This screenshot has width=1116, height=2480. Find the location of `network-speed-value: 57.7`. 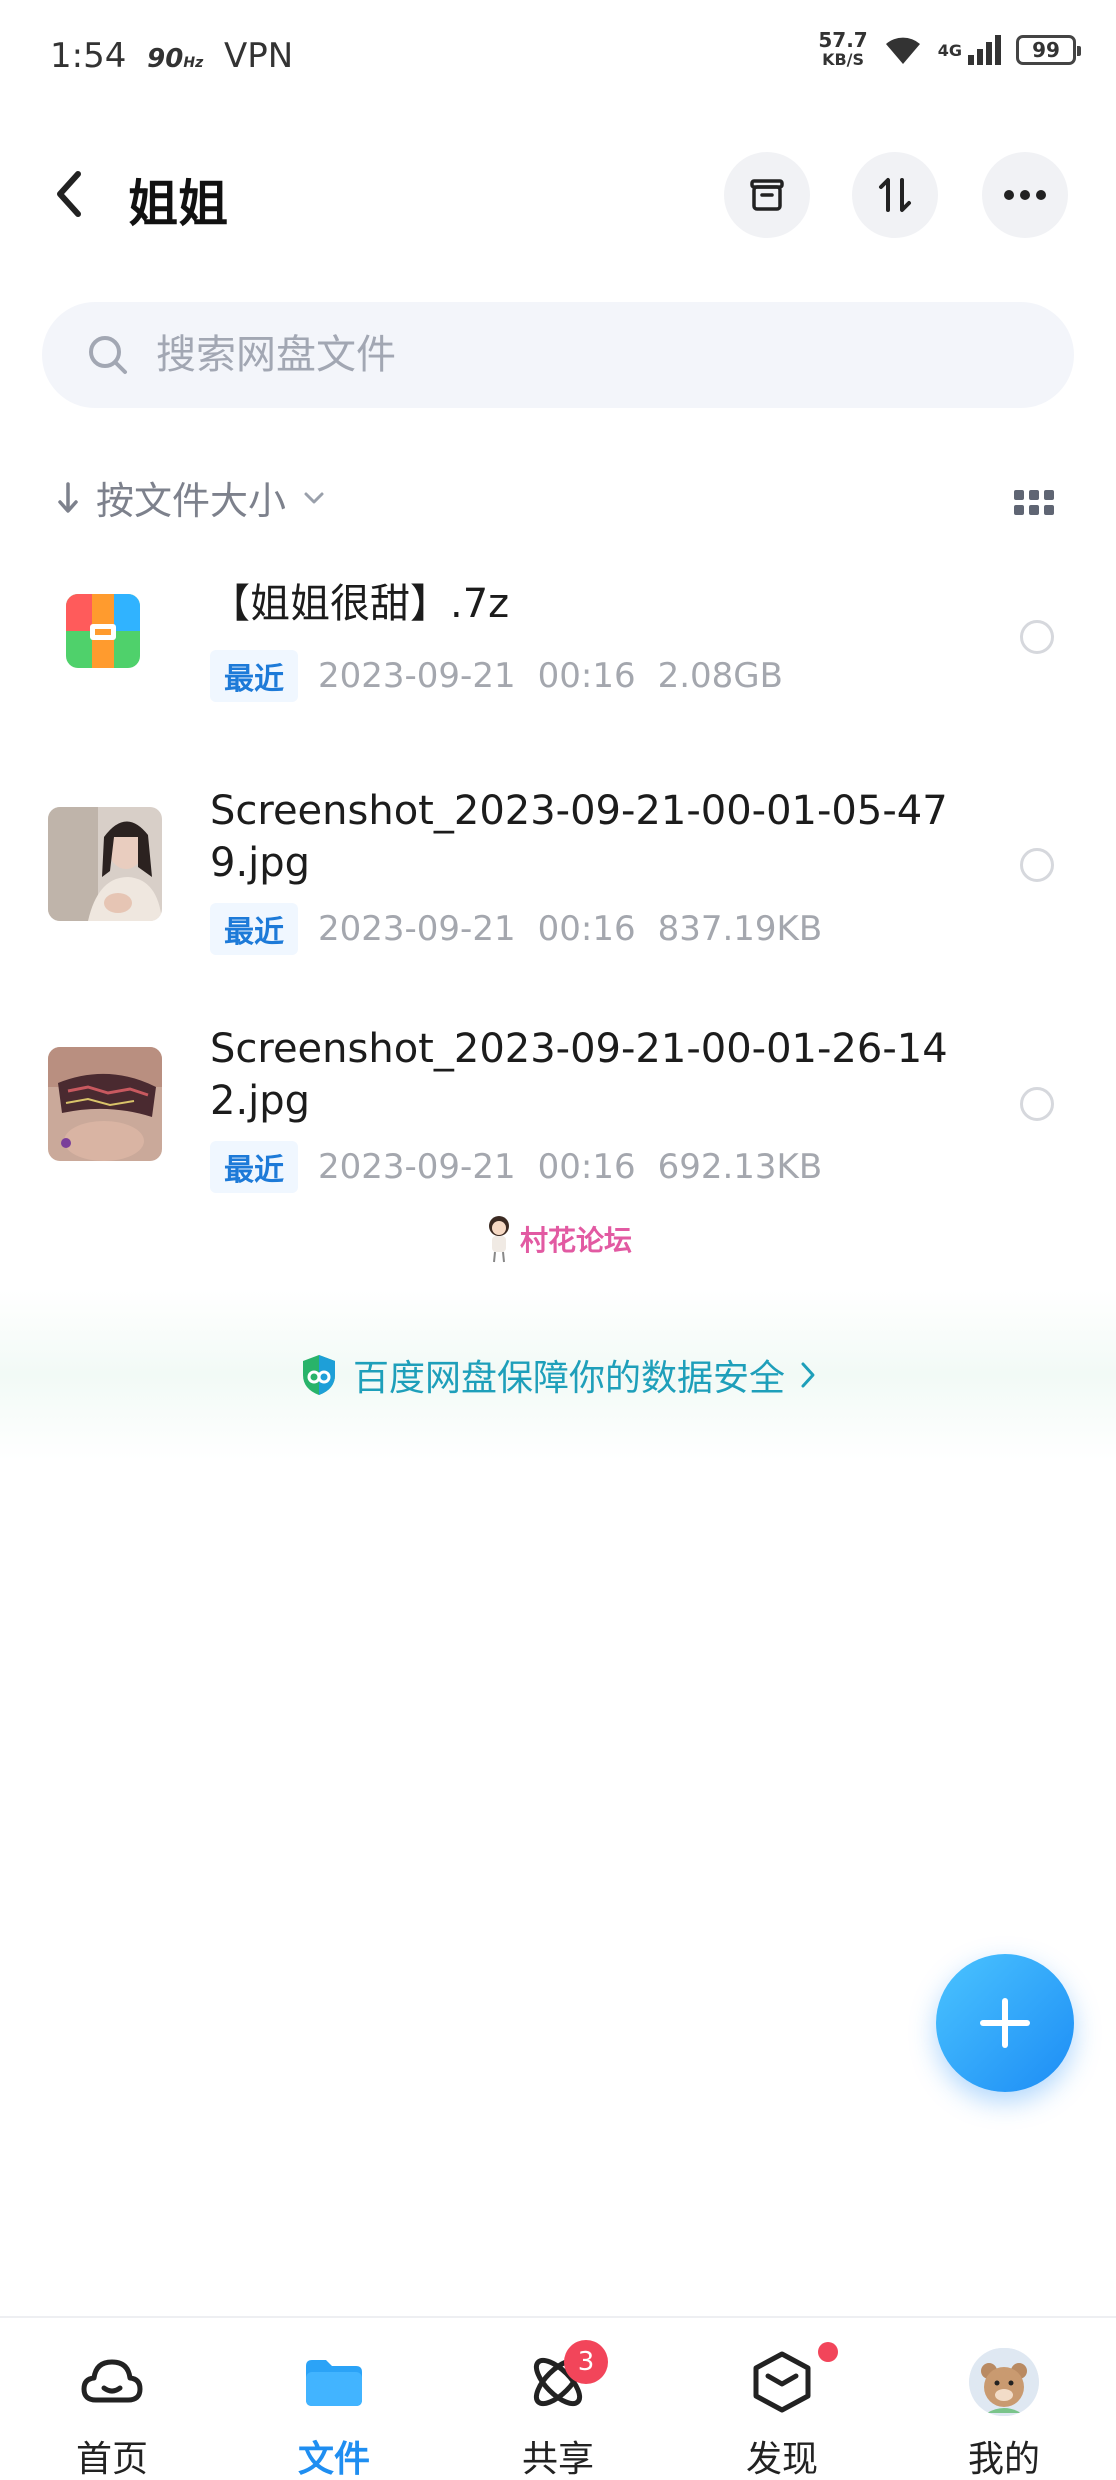

network-speed-value: 57.7 is located at coordinates (843, 40).